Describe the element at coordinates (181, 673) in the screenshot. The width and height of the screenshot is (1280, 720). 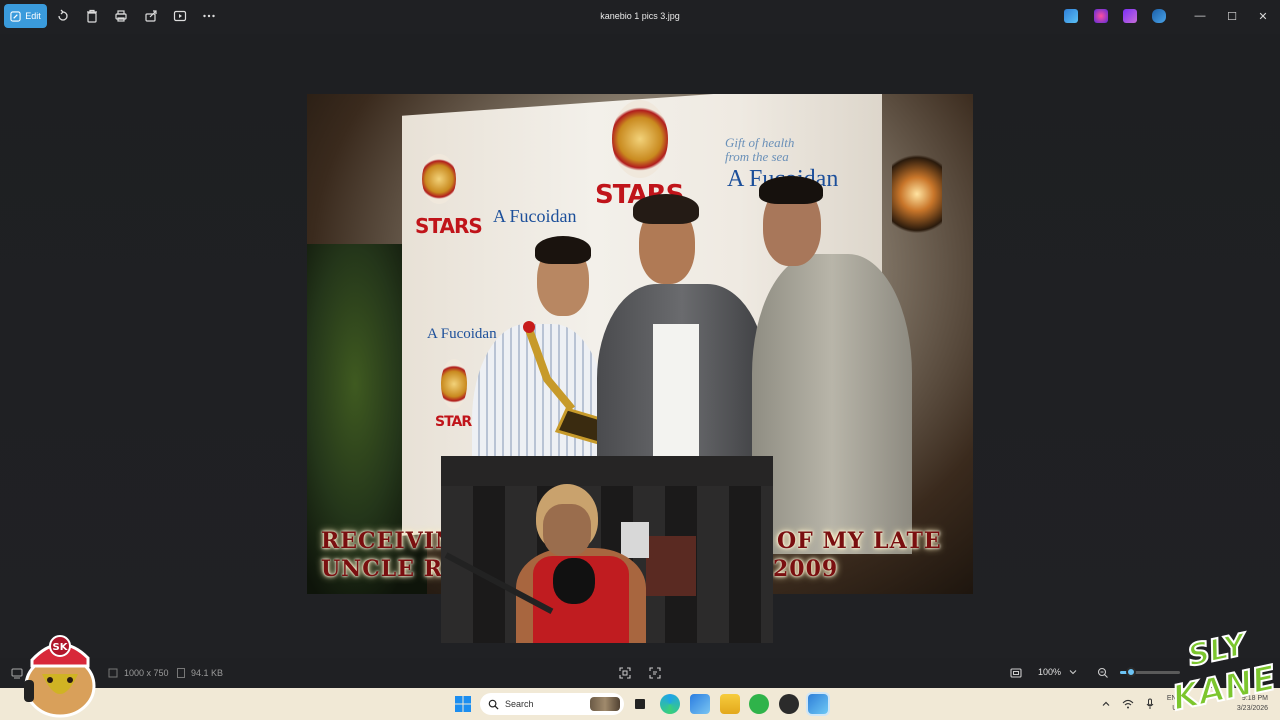
I see `file-size-icon` at that location.